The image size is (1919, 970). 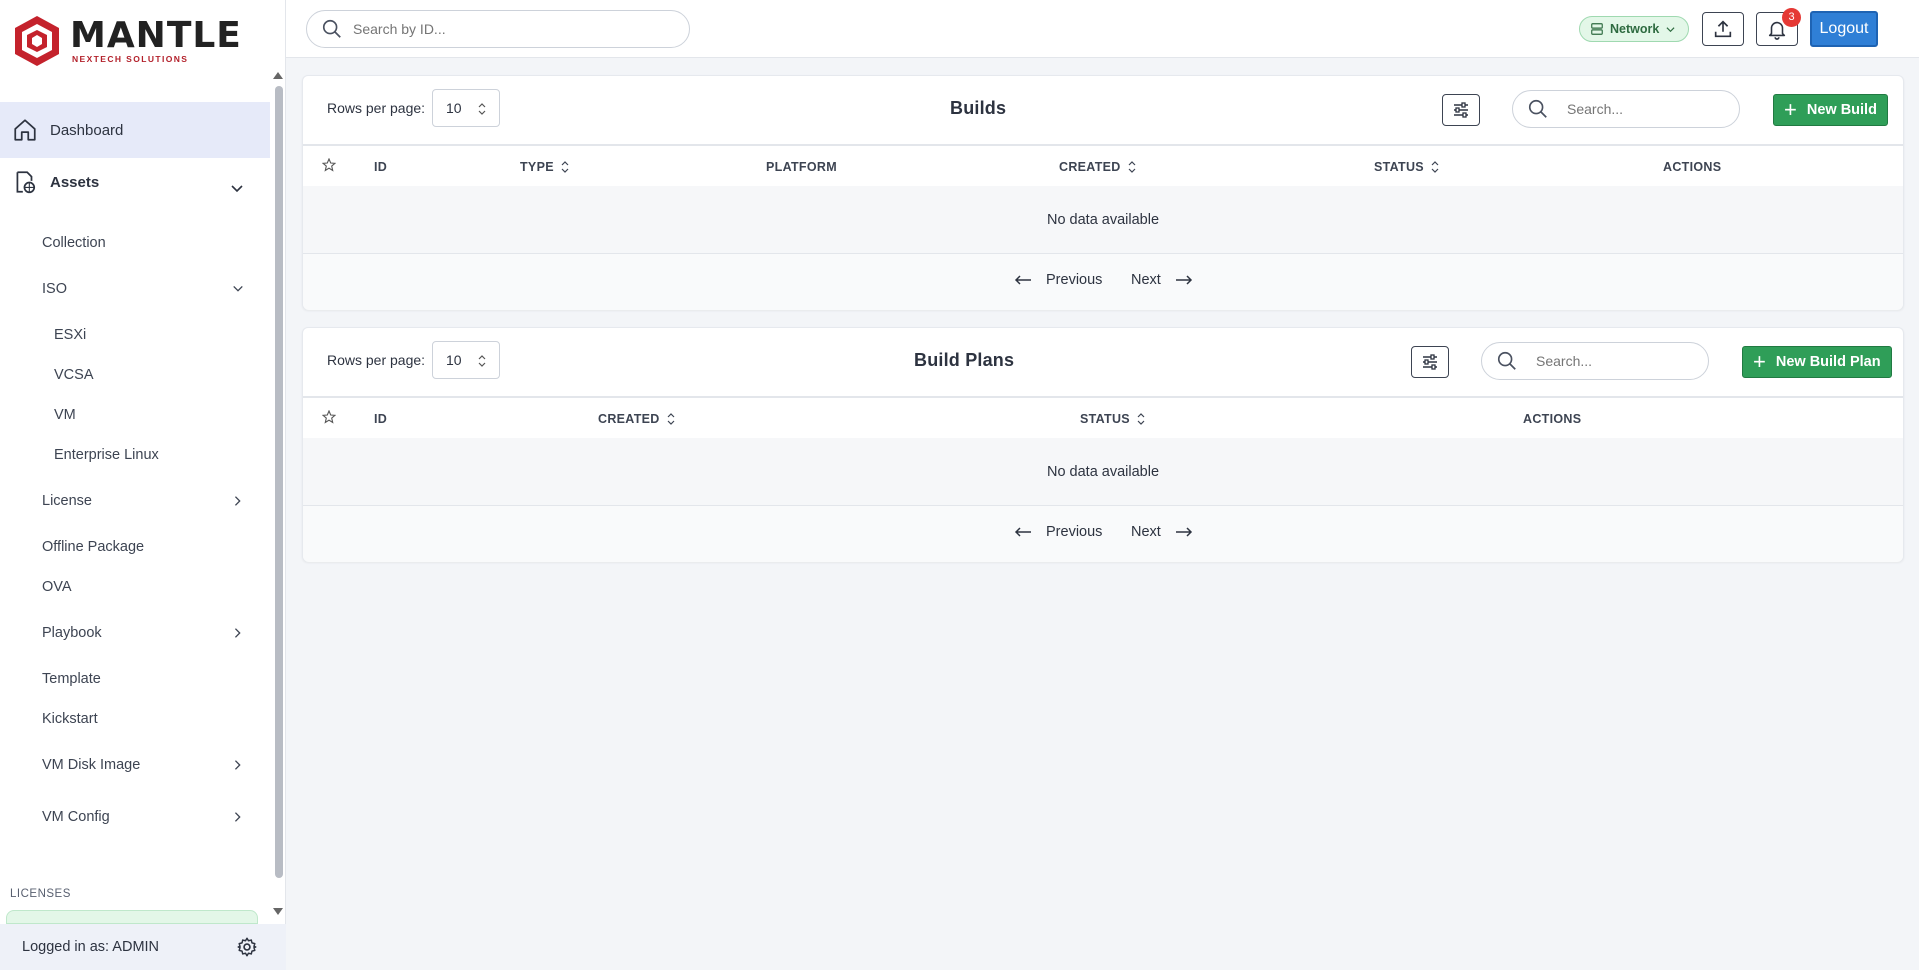 I want to click on sidebar-item-esxi: ESXi, so click(x=70, y=335).